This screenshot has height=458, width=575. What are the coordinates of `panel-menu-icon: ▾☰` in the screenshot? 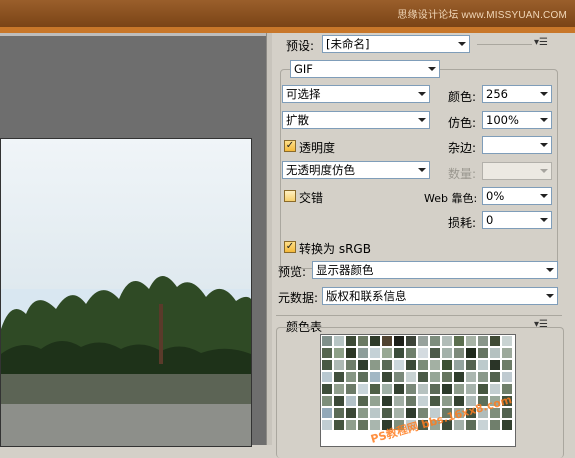 It's located at (541, 42).